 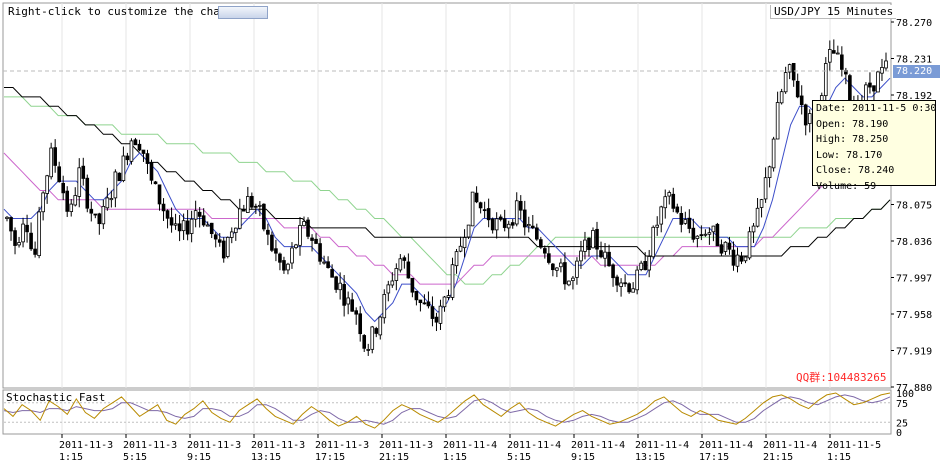 What do you see at coordinates (243, 12) in the screenshot?
I see `hint-toggle-button` at bounding box center [243, 12].